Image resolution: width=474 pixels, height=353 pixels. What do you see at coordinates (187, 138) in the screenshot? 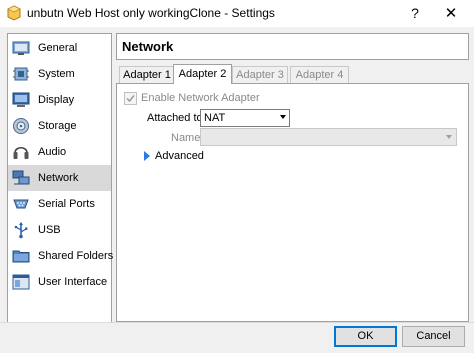
I see `name-label: Name:` at bounding box center [187, 138].